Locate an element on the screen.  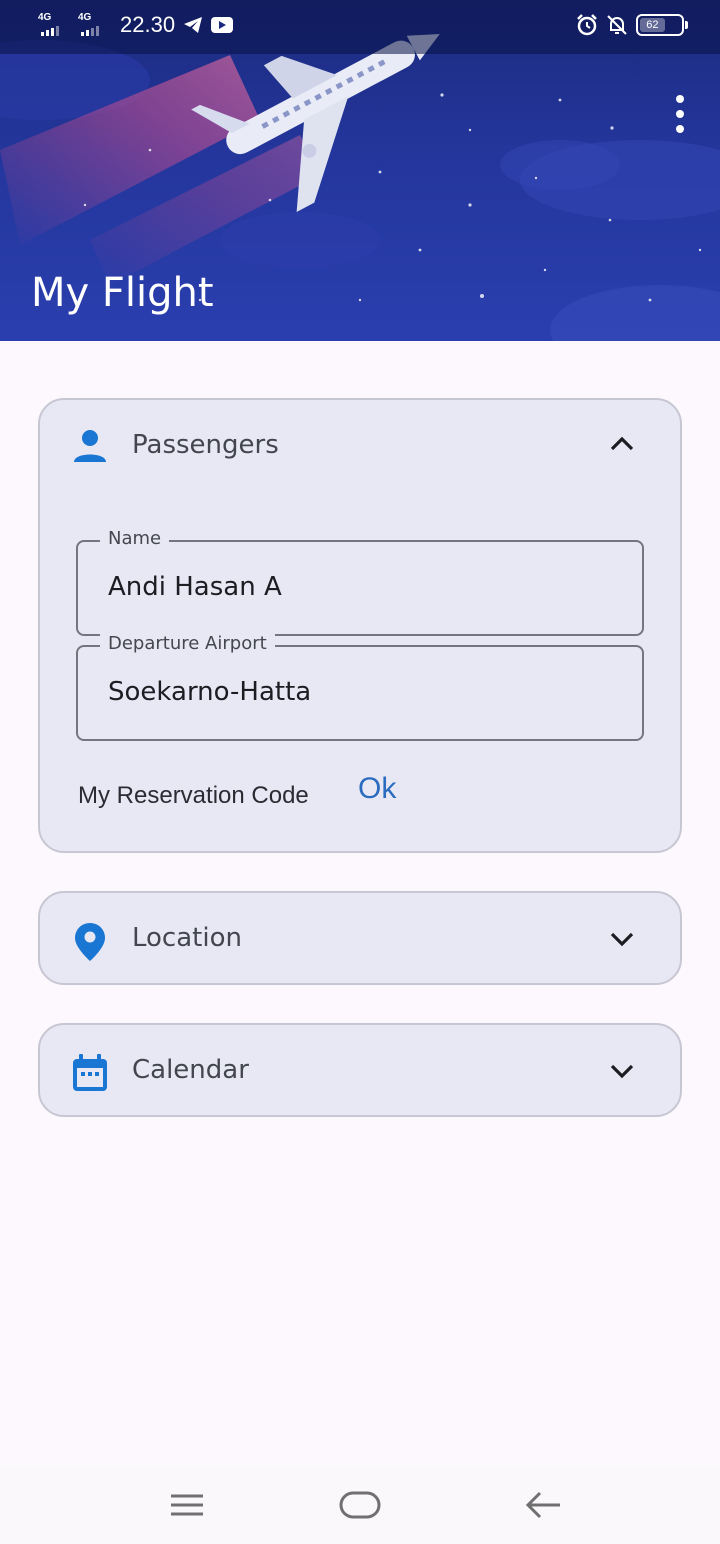
youtube-icon is located at coordinates (222, 25).